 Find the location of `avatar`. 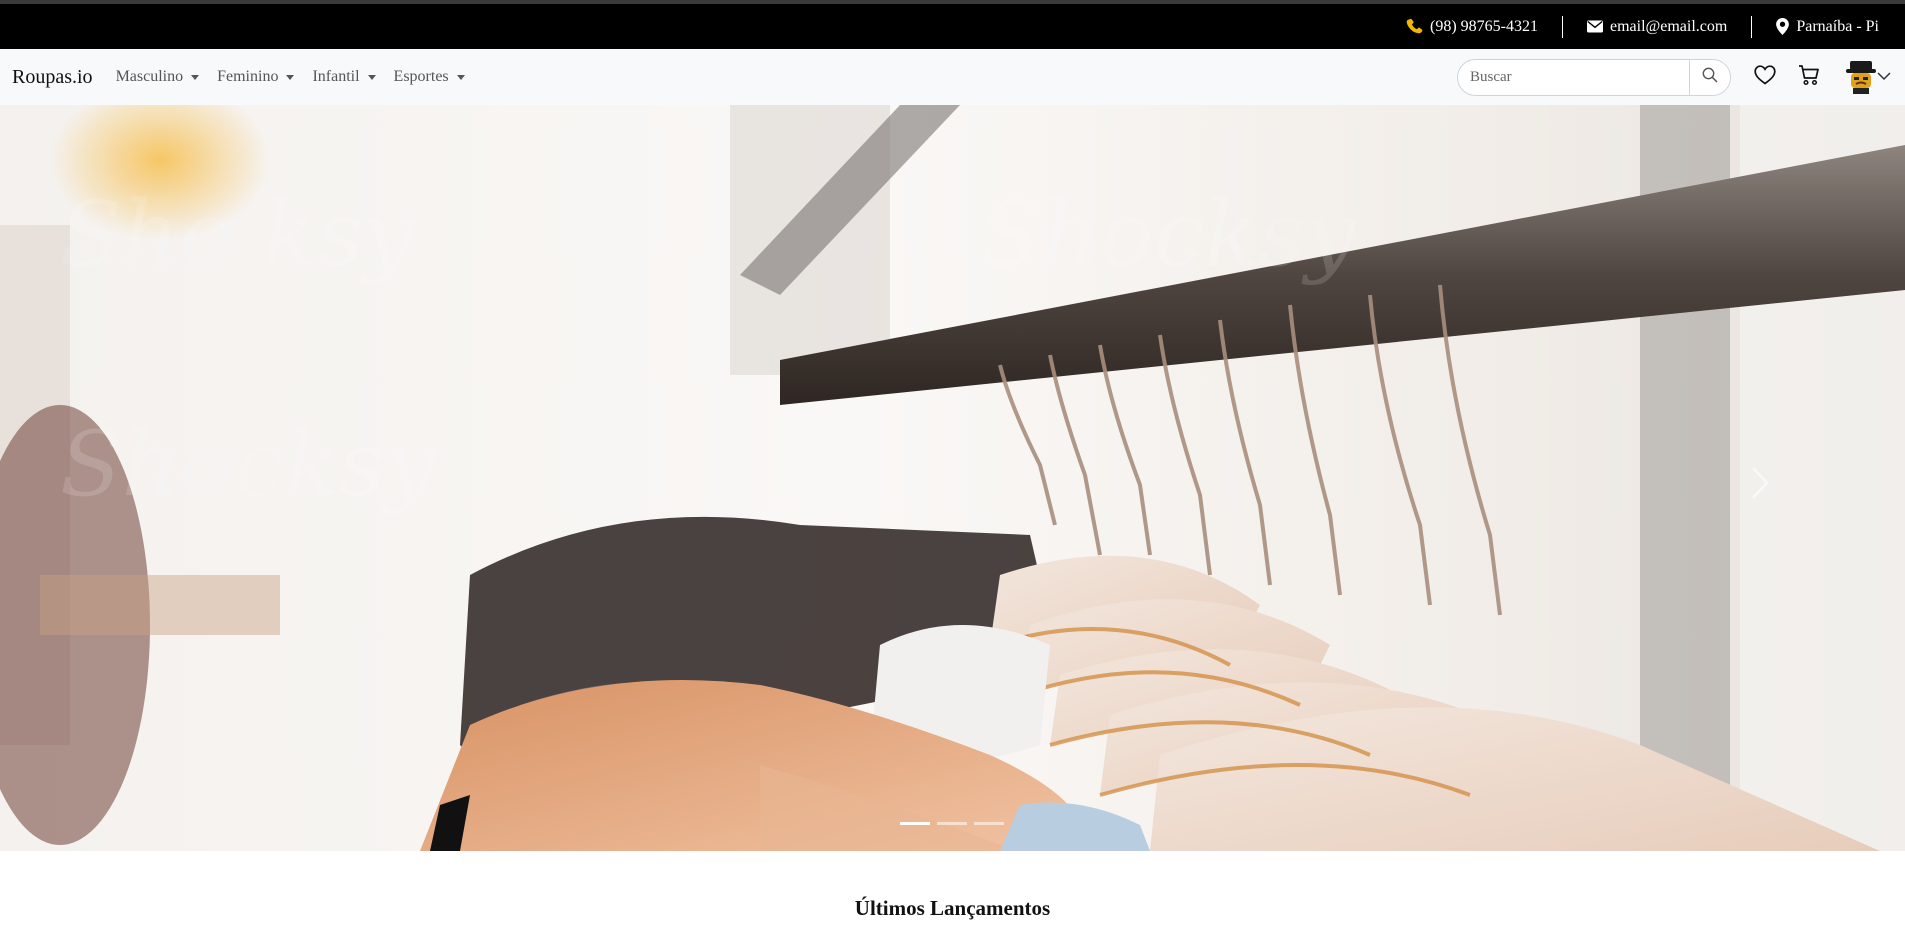

avatar is located at coordinates (1861, 77).